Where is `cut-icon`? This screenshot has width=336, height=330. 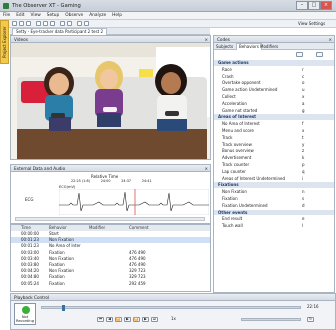 cut-icon is located at coordinates (38, 23).